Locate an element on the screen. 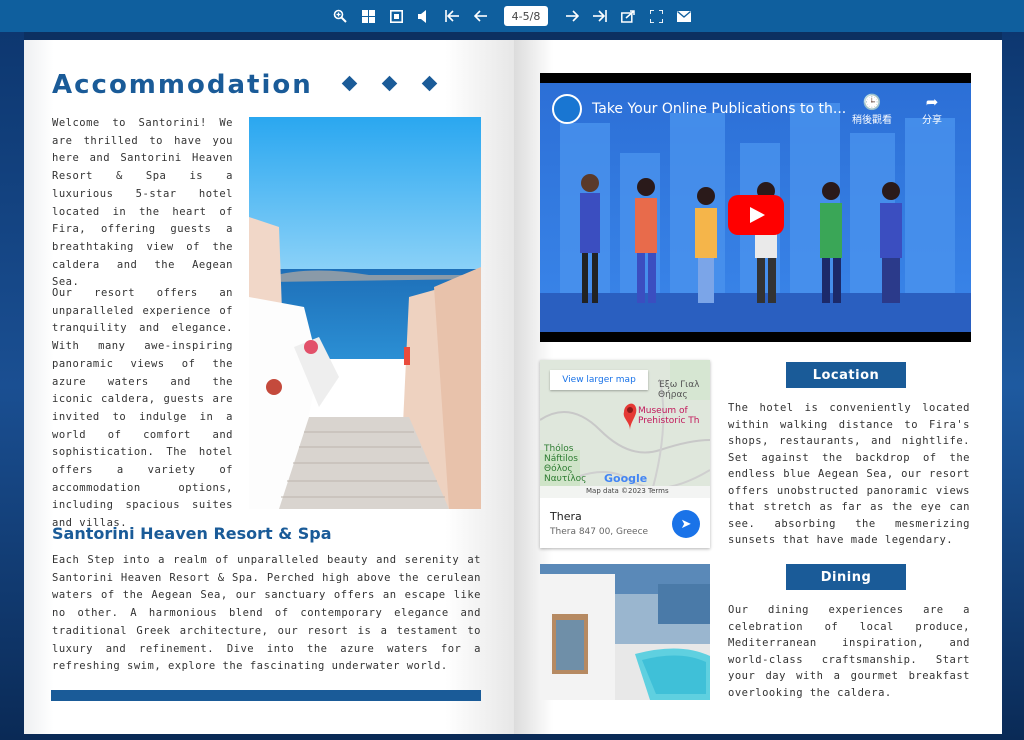  viewer-toolbar: 4-5/8 is located at coordinates (512, 16).